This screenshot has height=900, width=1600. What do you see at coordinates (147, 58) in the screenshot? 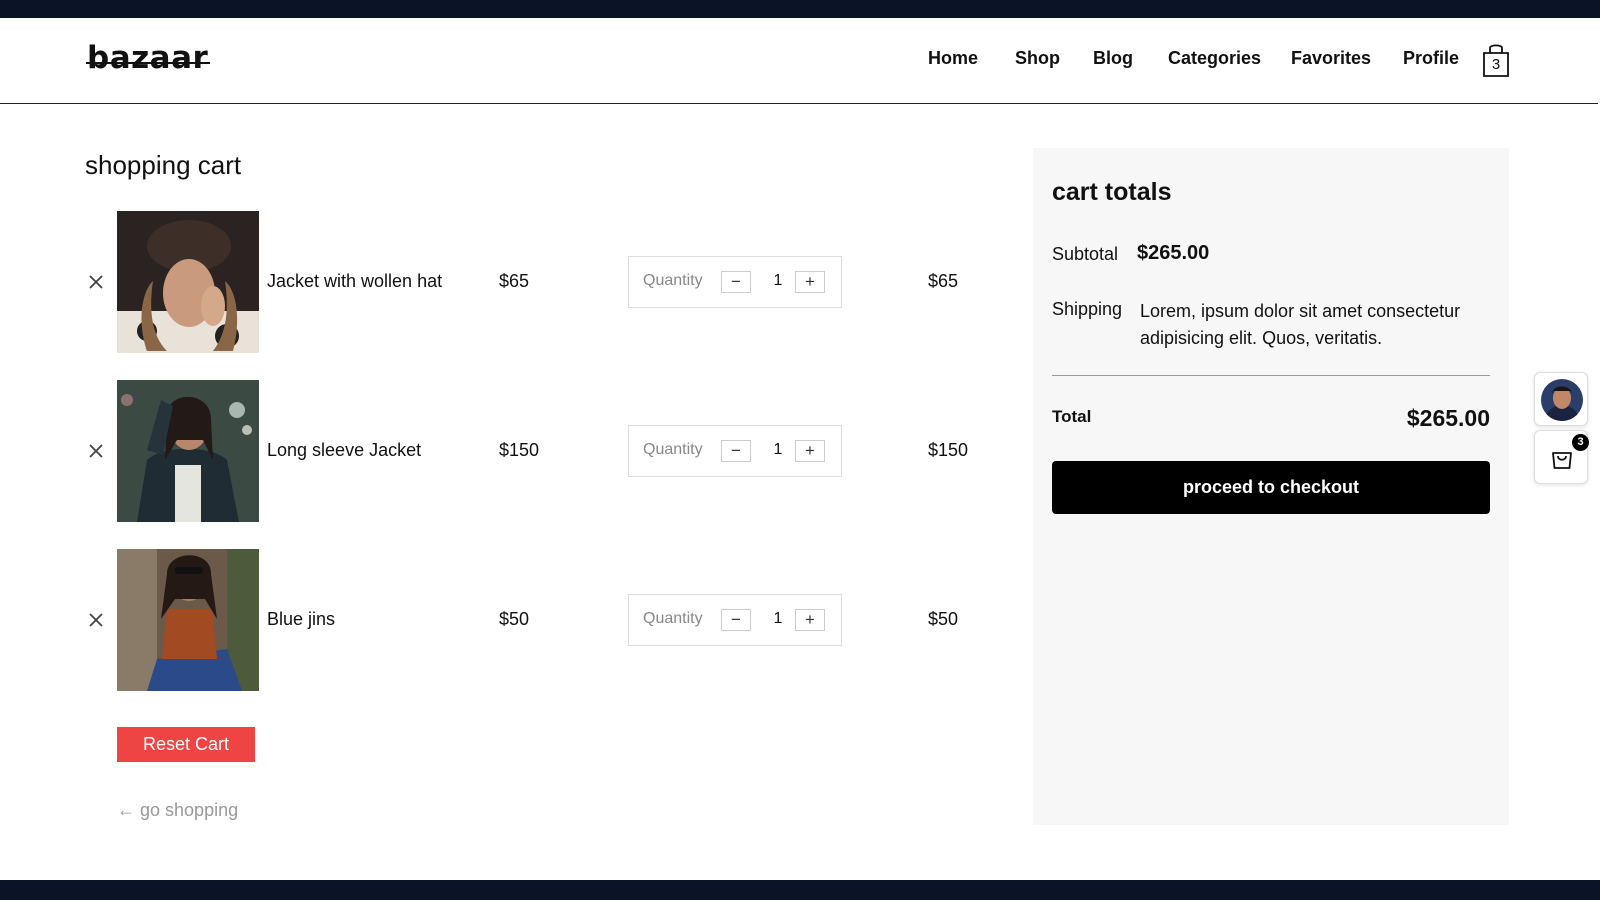
I see `logo: bazaar` at bounding box center [147, 58].